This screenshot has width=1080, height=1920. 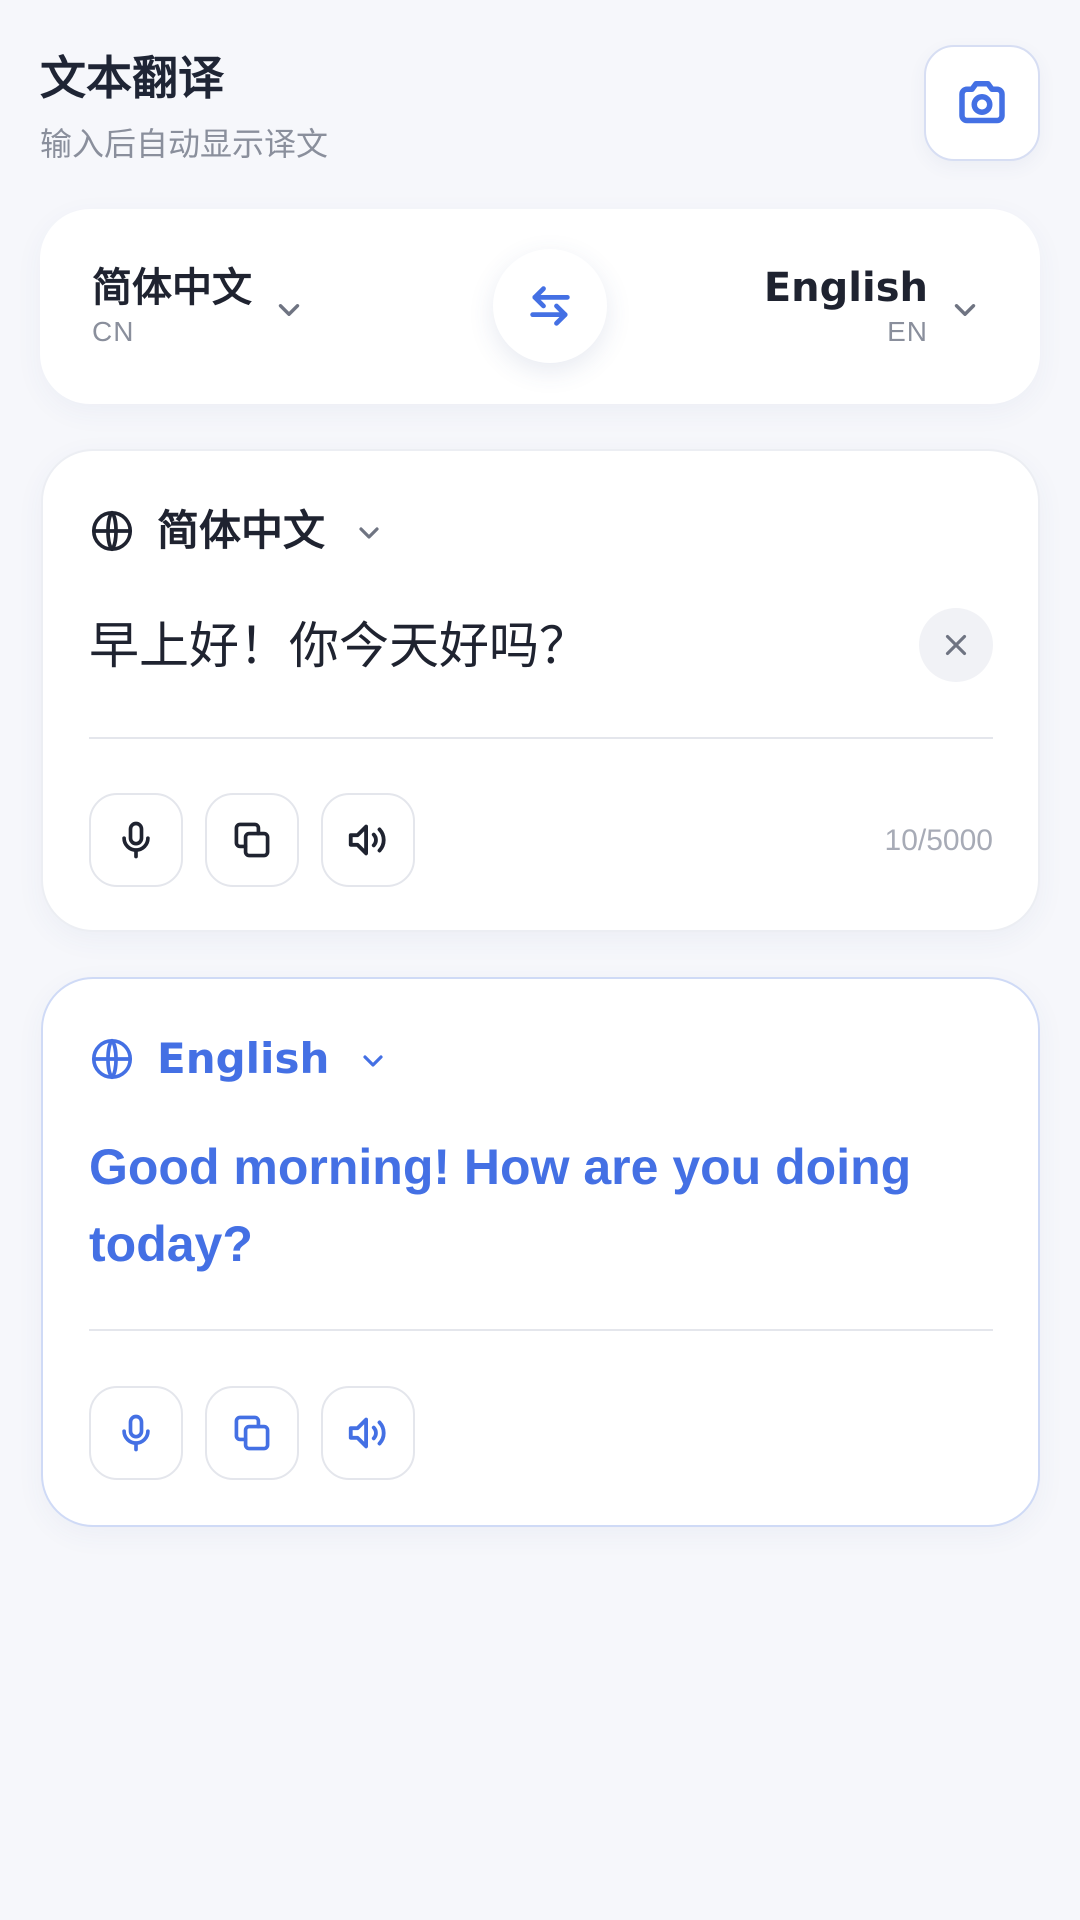 I want to click on source-language-dropdown: 简体中文, so click(x=237, y=531).